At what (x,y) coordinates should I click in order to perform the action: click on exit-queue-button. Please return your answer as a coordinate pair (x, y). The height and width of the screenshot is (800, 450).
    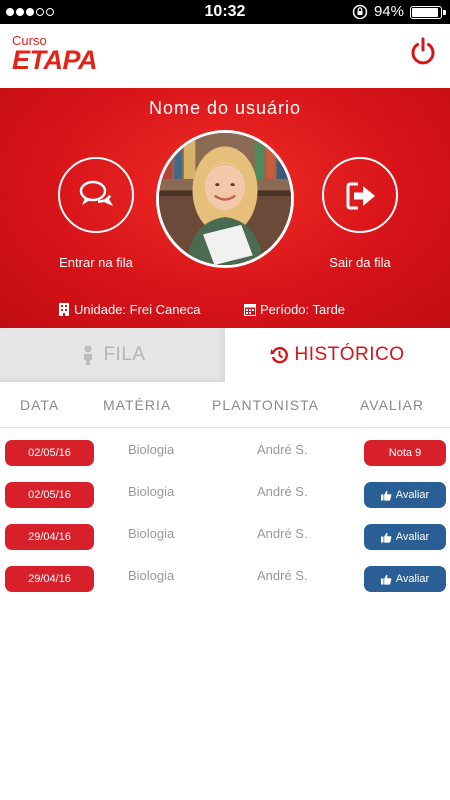
    Looking at the image, I should click on (360, 195).